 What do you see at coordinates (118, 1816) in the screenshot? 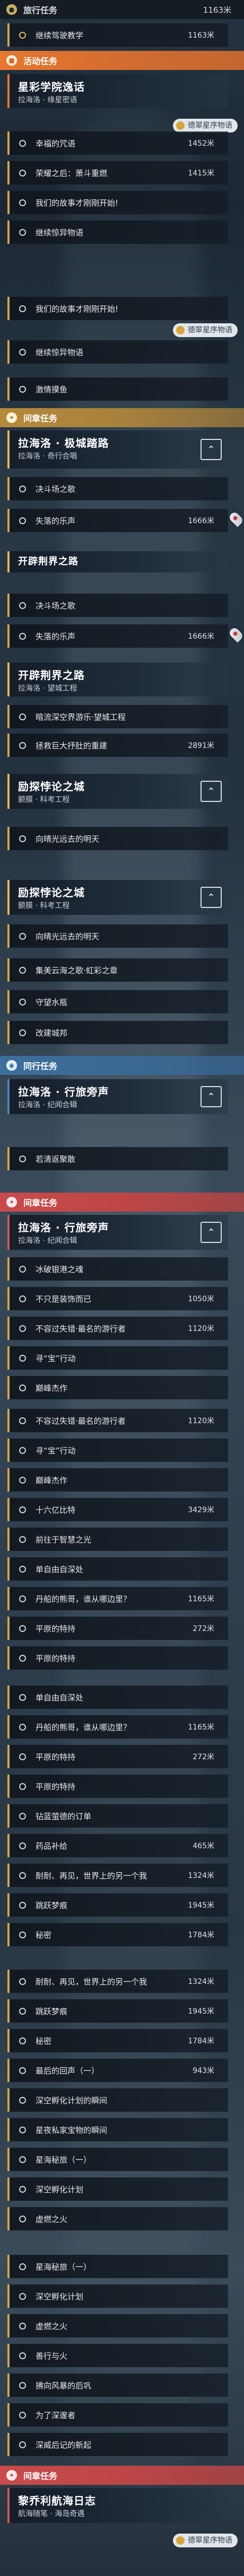
I see `quest-row: 钻蓝萤德的订单` at bounding box center [118, 1816].